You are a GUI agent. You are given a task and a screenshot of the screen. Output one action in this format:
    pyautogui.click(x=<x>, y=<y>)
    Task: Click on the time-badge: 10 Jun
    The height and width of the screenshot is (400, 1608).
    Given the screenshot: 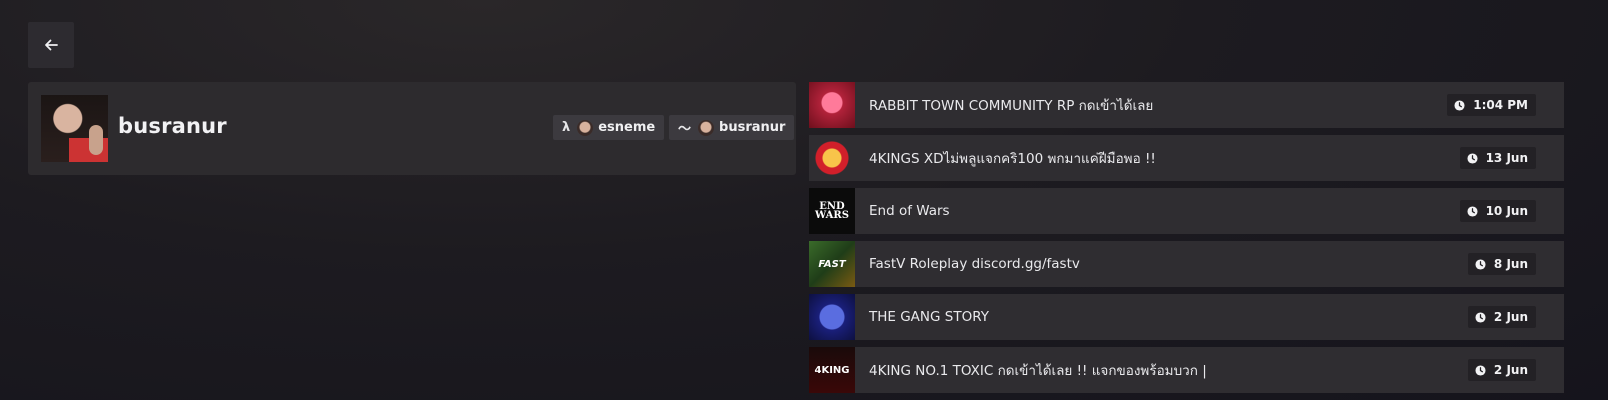 What is the action you would take?
    pyautogui.click(x=1497, y=211)
    